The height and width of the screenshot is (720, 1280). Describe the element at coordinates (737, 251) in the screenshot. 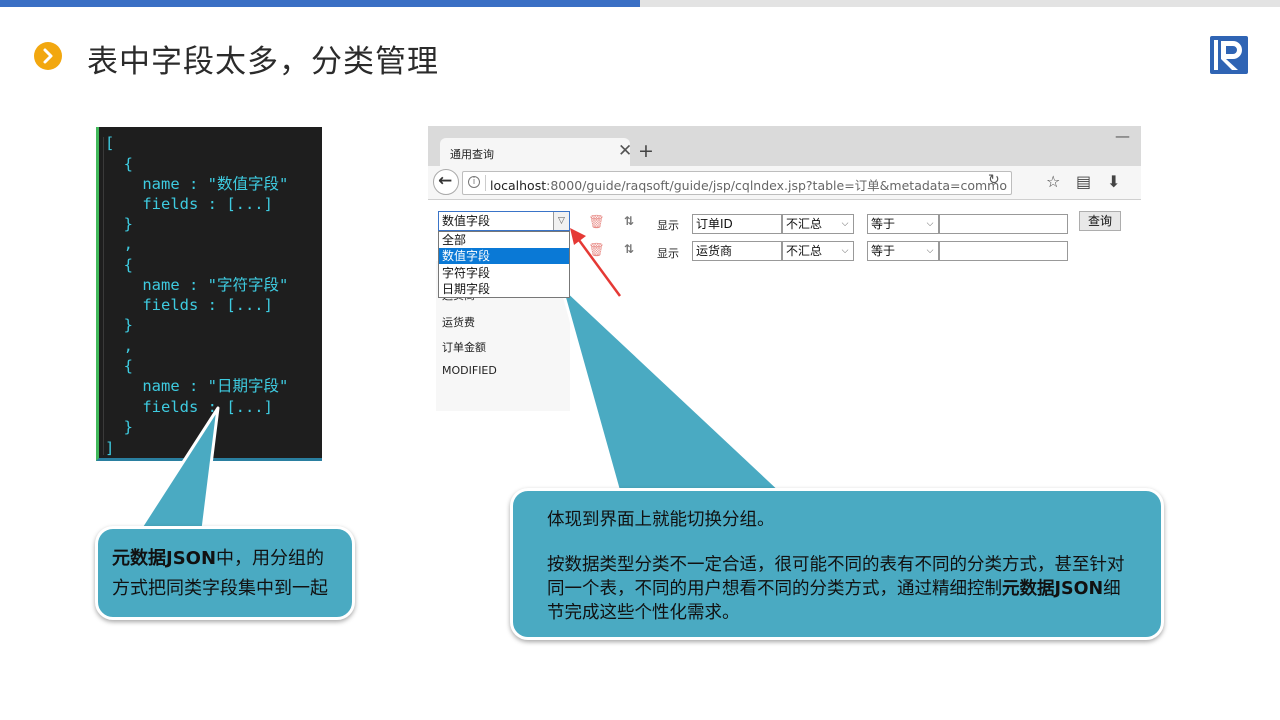

I see `field-name-input: 运货商` at that location.